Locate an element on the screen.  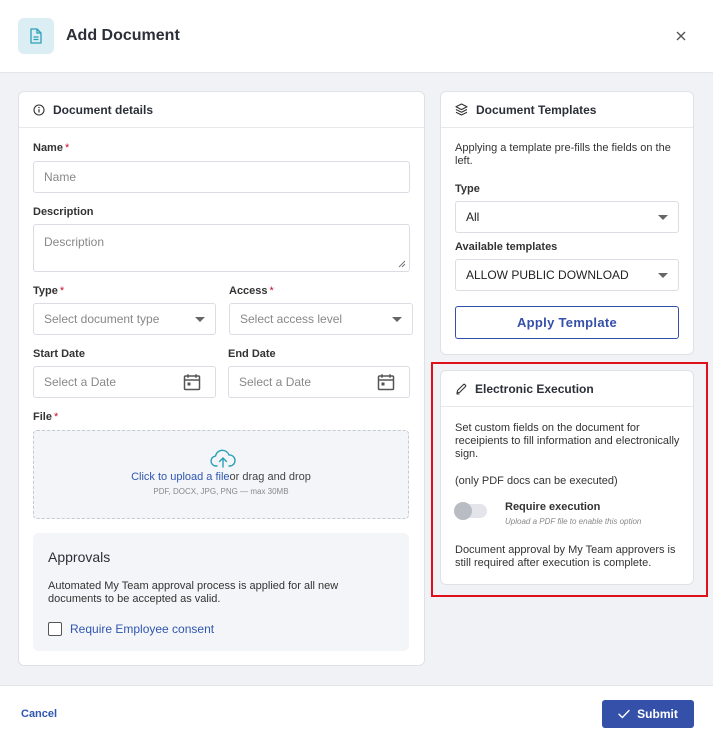
end-date-label: End Date is located at coordinates (252, 354).